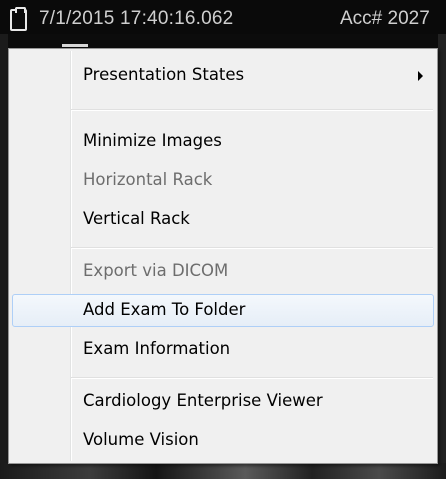  Describe the element at coordinates (203, 400) in the screenshot. I see `menu-item-label: Cardiology Enterprise Viewer` at that location.